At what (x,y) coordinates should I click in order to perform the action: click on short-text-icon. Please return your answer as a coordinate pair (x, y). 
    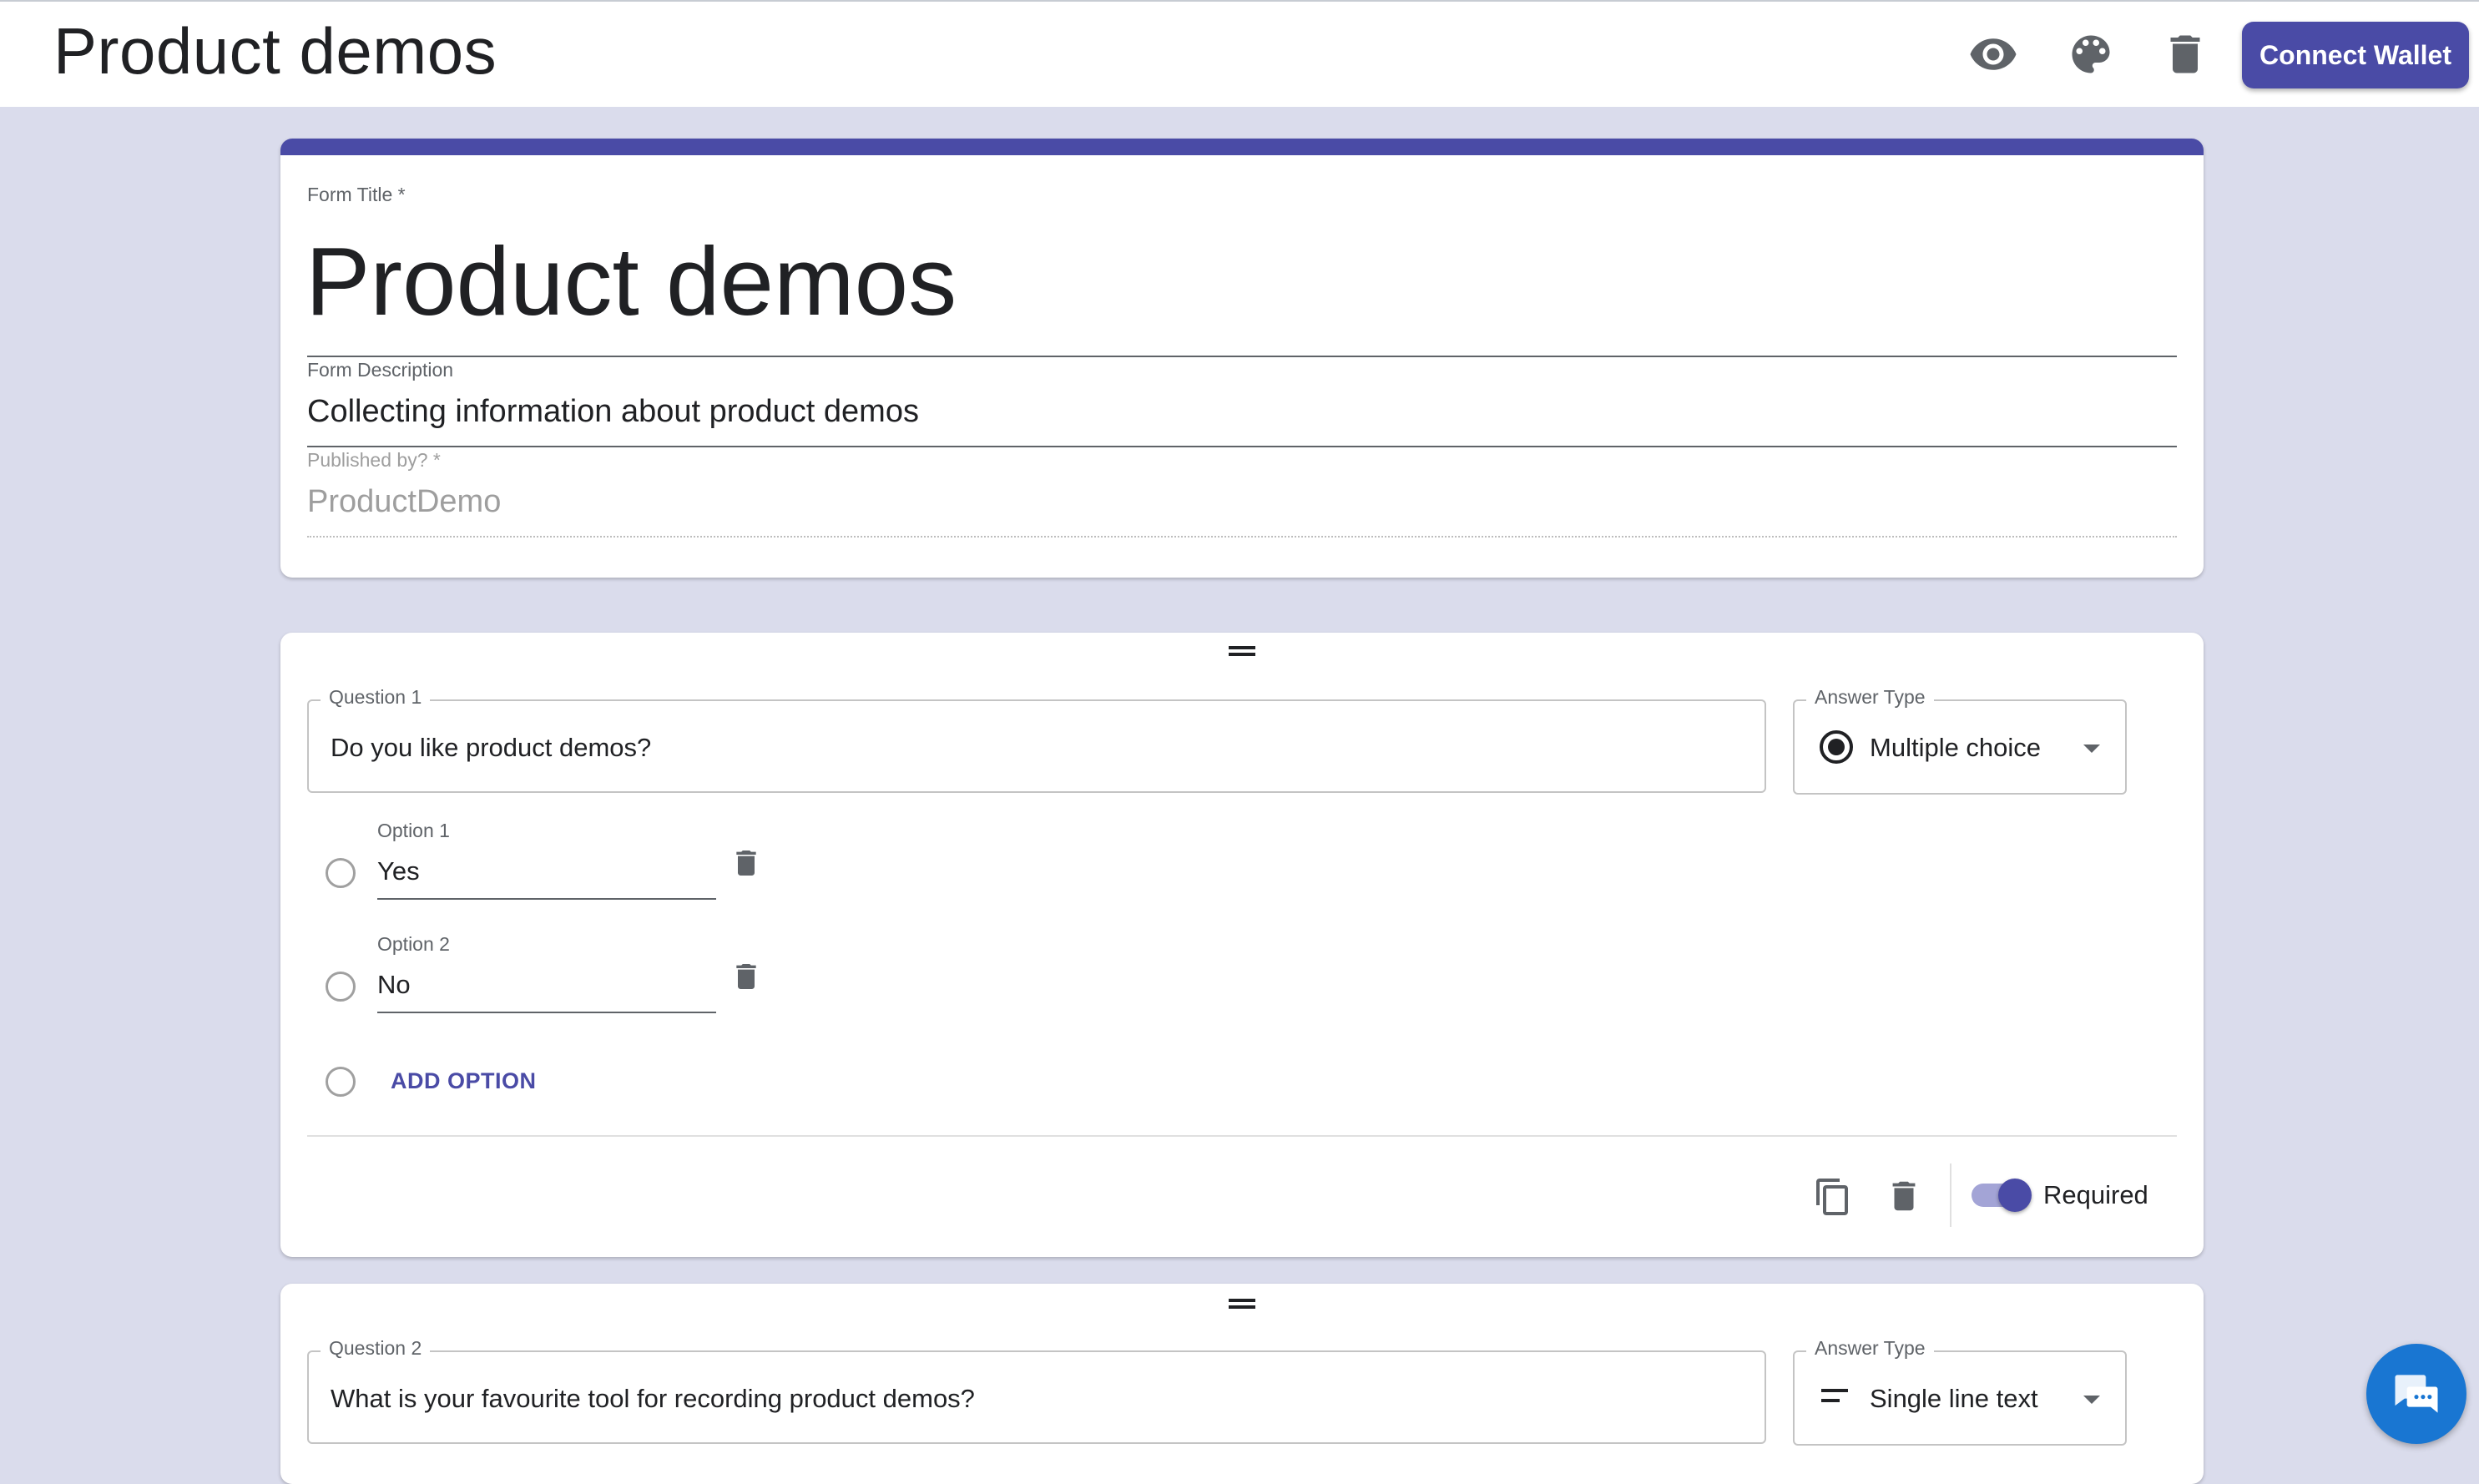
    Looking at the image, I should click on (1834, 1395).